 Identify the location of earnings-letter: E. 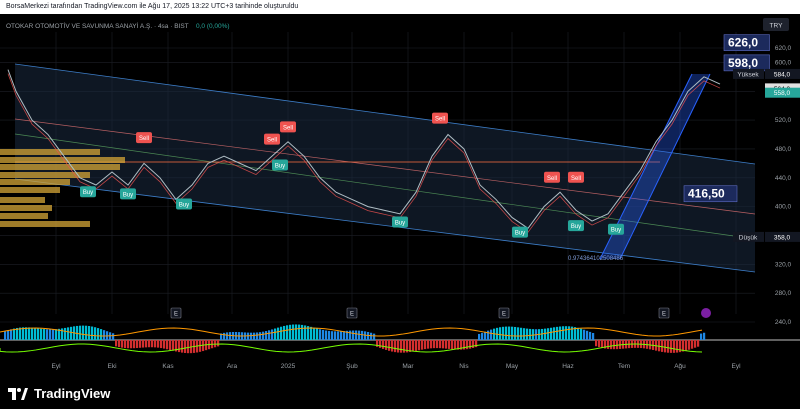
(176, 315).